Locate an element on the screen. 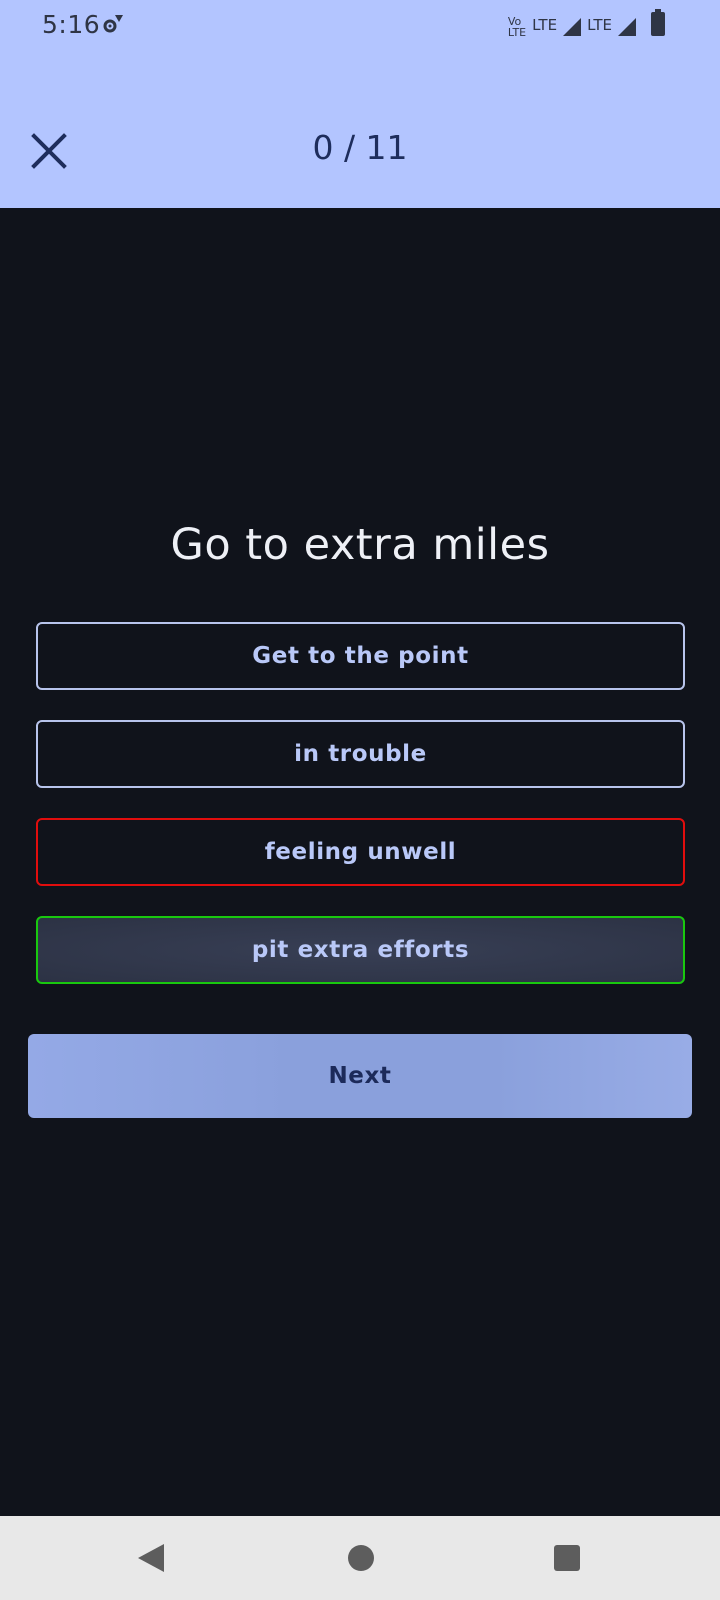  status-time: 5:16 is located at coordinates (71, 24).